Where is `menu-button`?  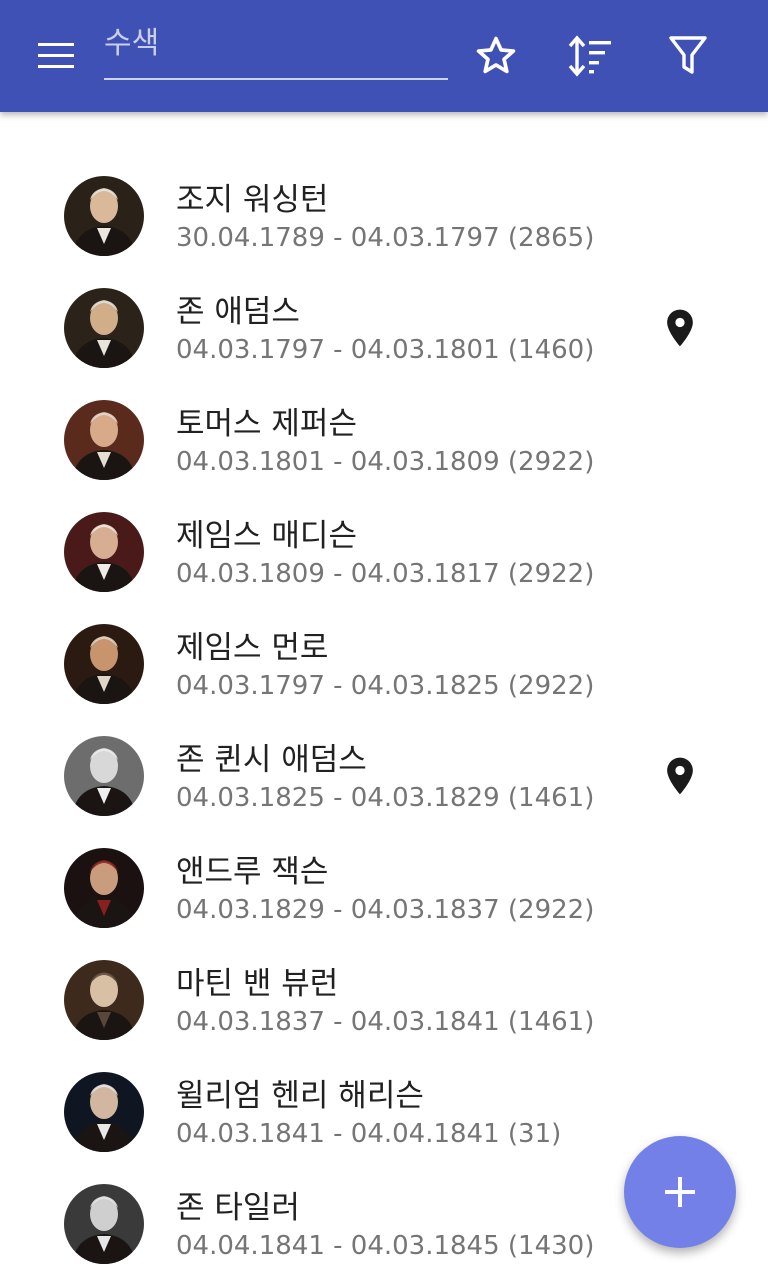
menu-button is located at coordinates (56, 56).